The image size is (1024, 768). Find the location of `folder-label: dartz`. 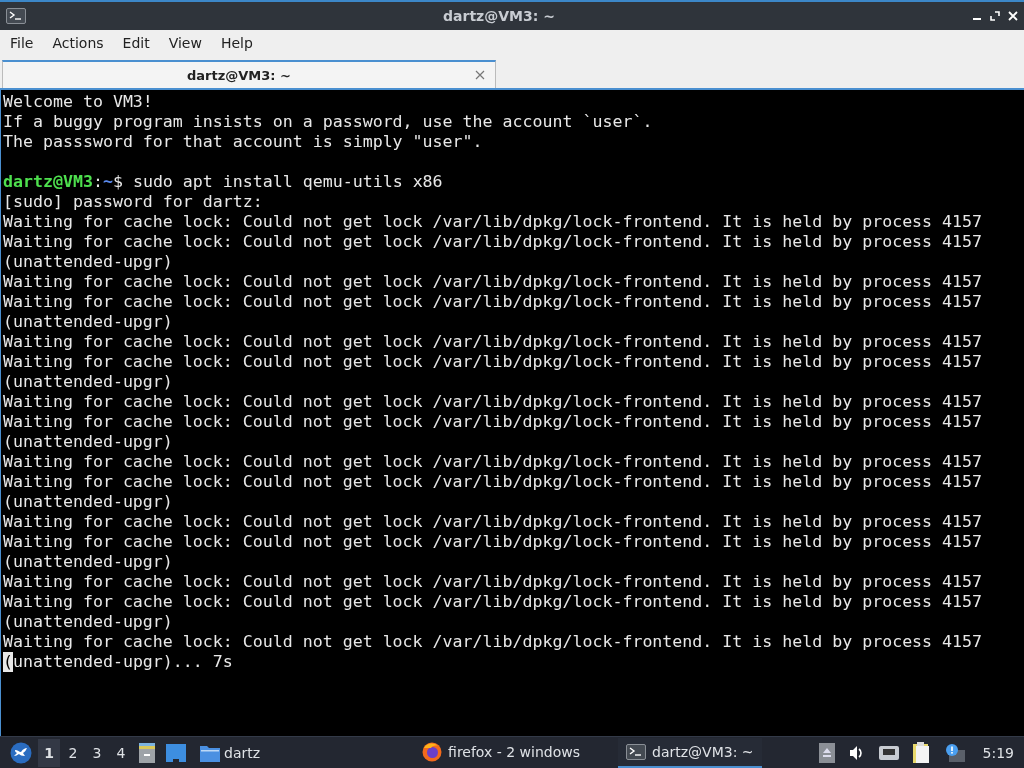

folder-label: dartz is located at coordinates (242, 752).